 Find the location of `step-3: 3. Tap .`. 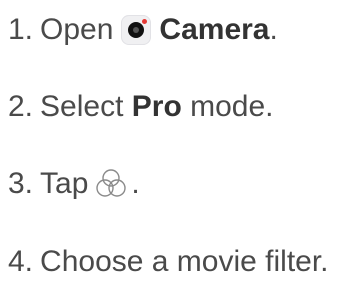

step-3: 3. Tap . is located at coordinates (74, 184).